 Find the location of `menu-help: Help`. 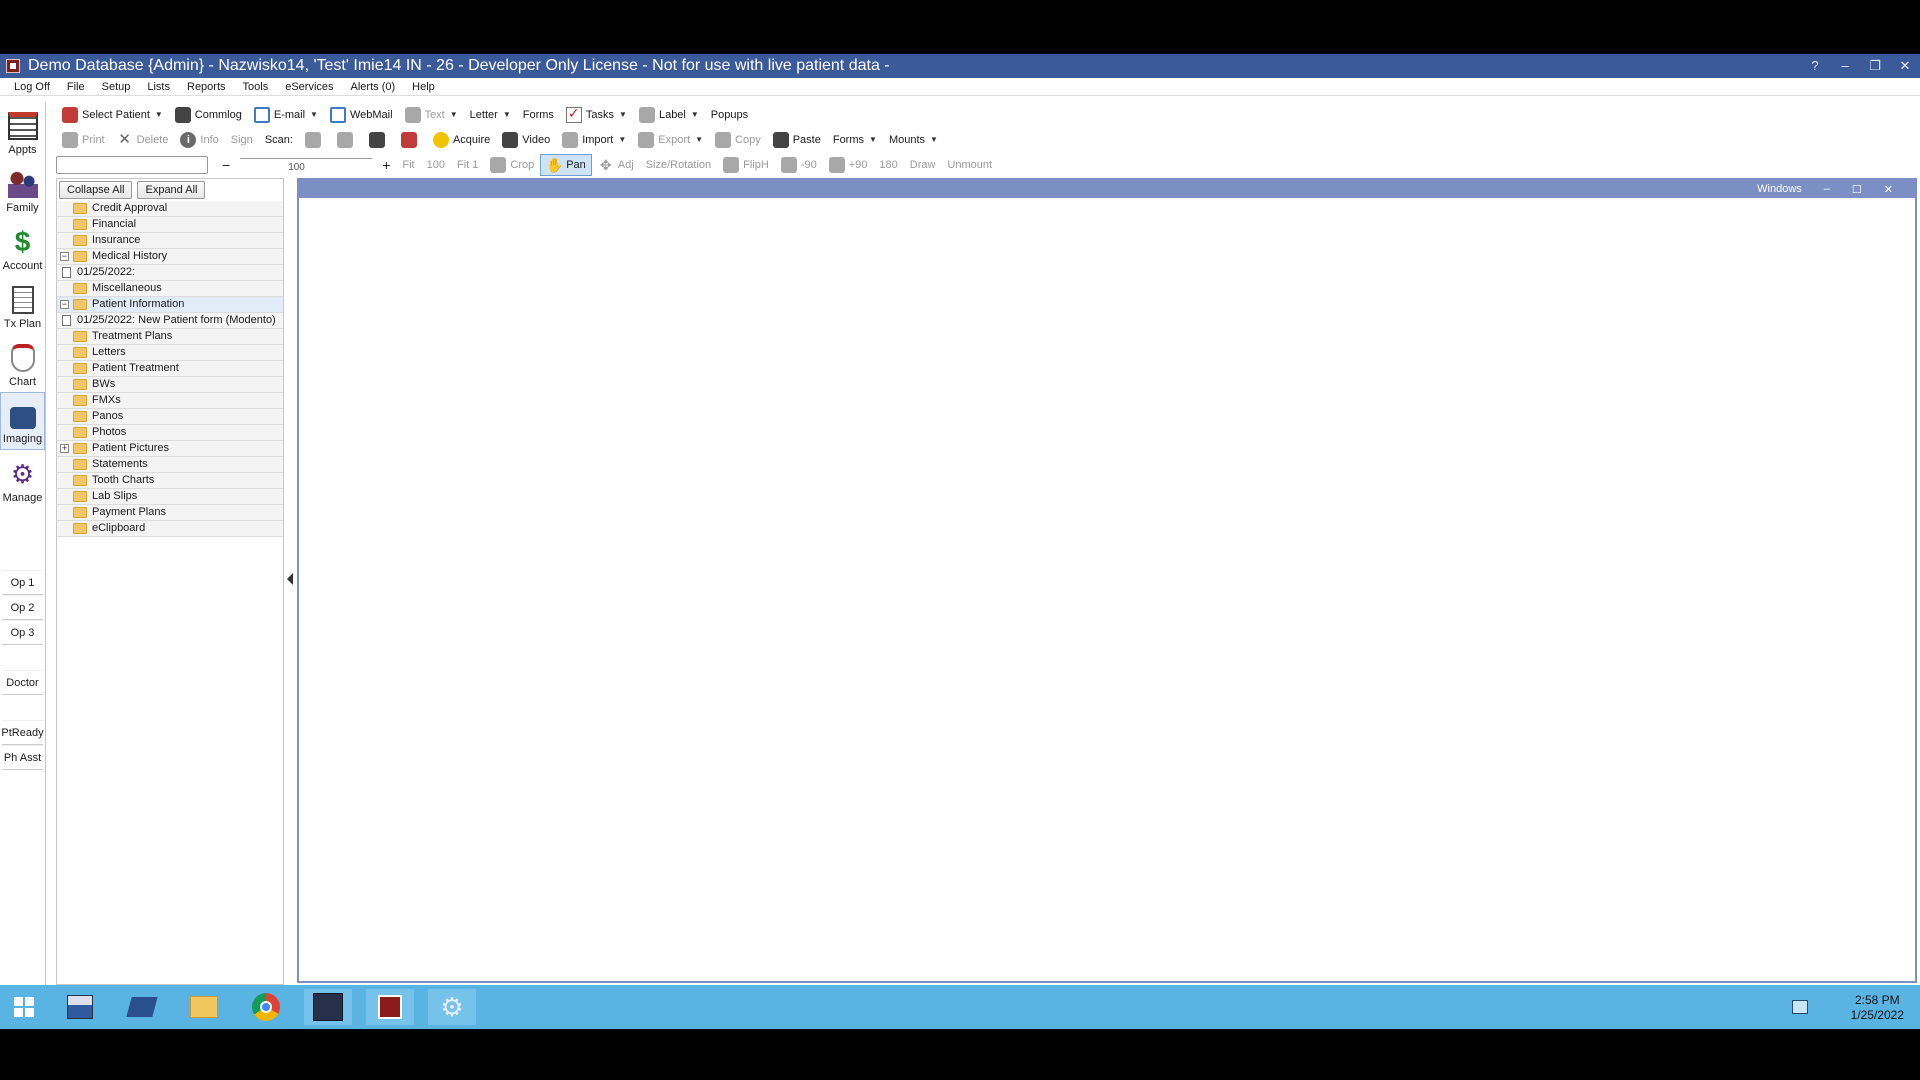

menu-help: Help is located at coordinates (423, 87).